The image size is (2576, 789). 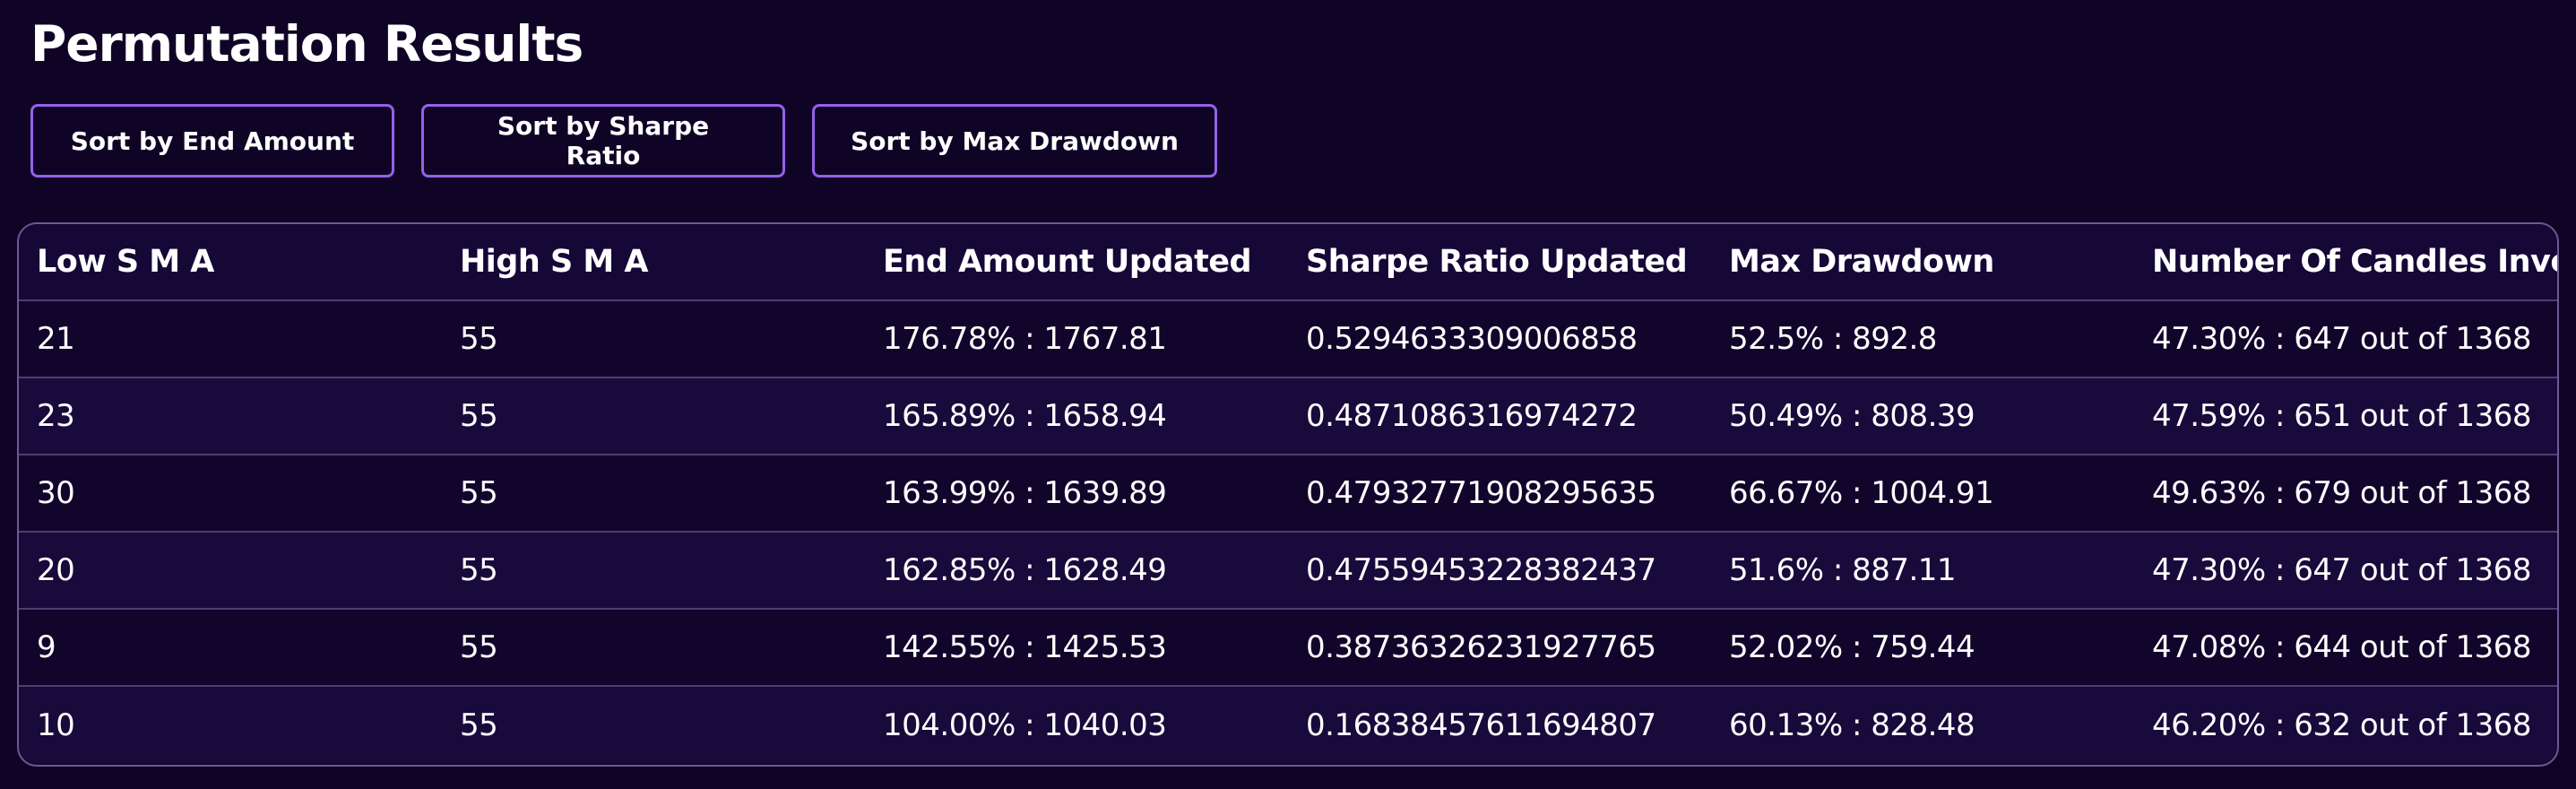 What do you see at coordinates (1861, 262) in the screenshot?
I see `column-header-max-drawdown: Max Drawdown` at bounding box center [1861, 262].